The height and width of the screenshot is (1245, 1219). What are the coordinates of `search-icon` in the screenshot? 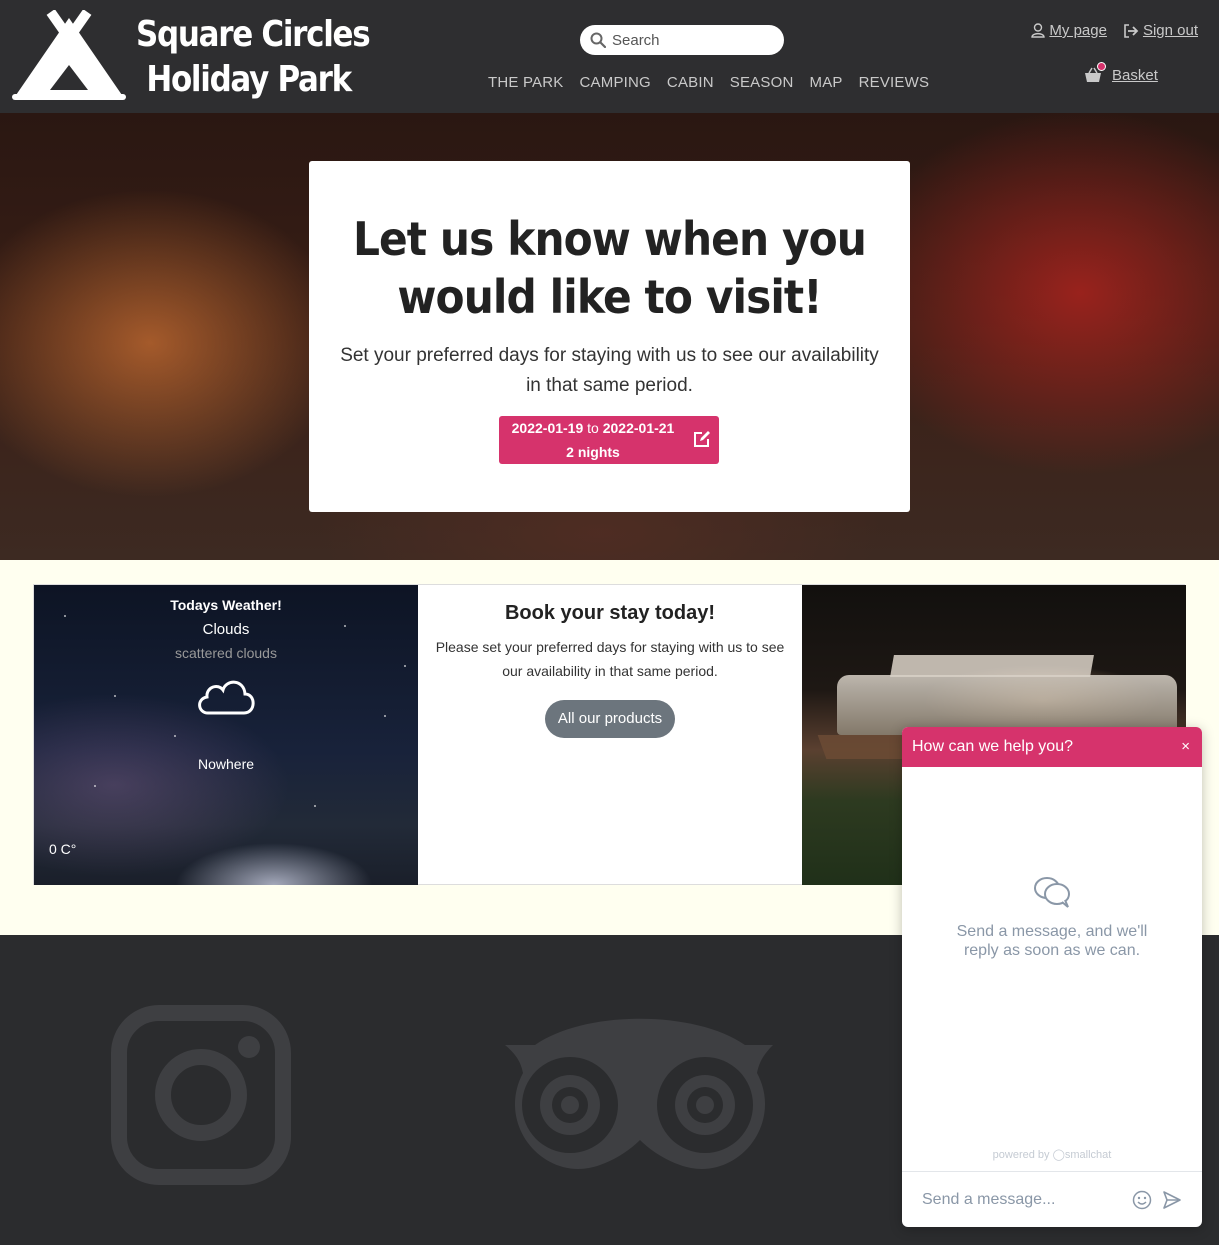 It's located at (598, 40).